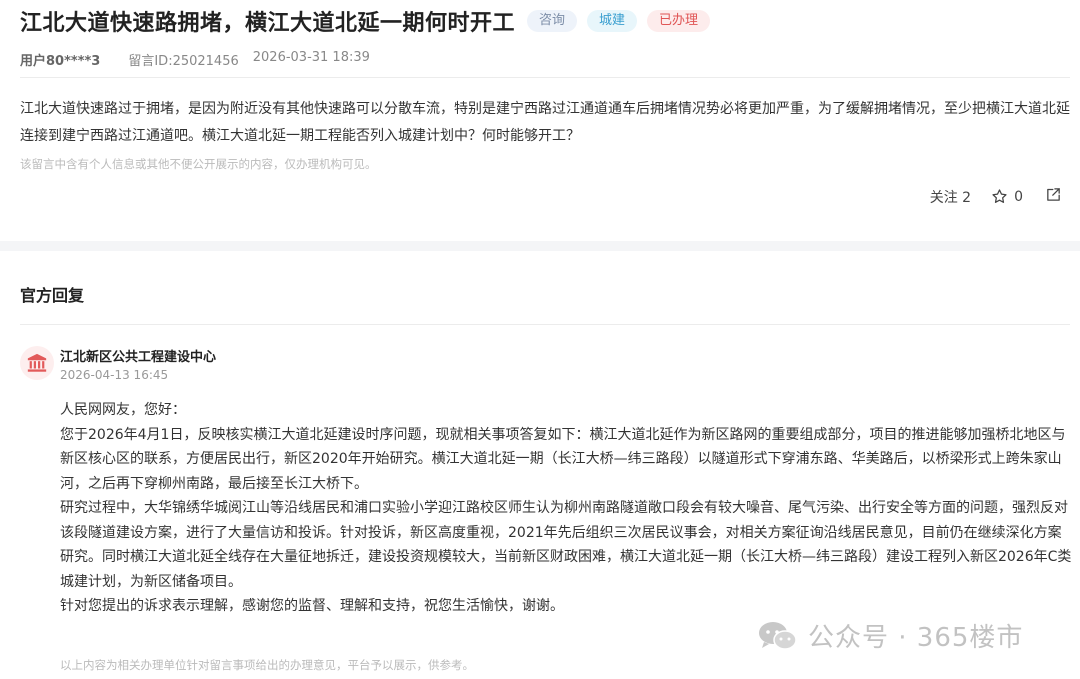 This screenshot has height=679, width=1080. Describe the element at coordinates (114, 375) in the screenshot. I see `reply-datetime: 2026-04-13 16:45` at that location.